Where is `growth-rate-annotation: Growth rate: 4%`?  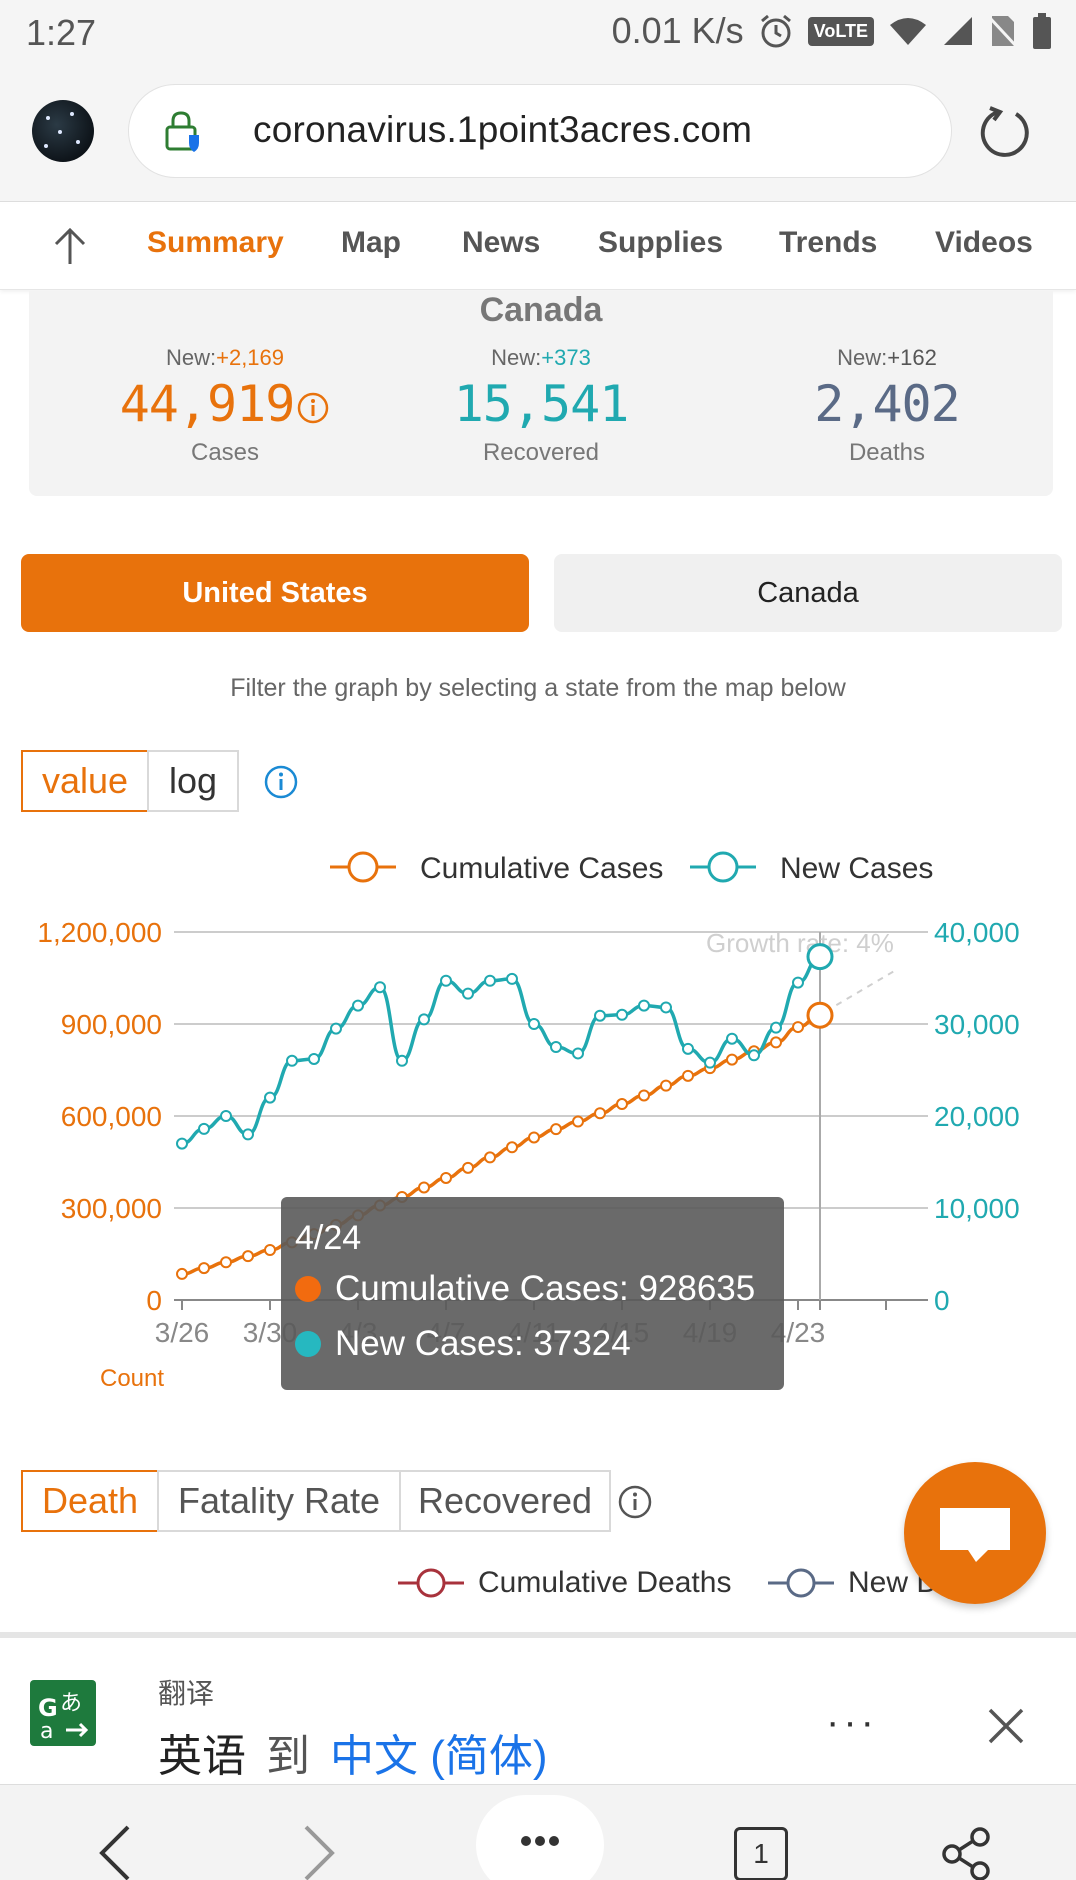
growth-rate-annotation: Growth rate: 4% is located at coordinates (800, 943).